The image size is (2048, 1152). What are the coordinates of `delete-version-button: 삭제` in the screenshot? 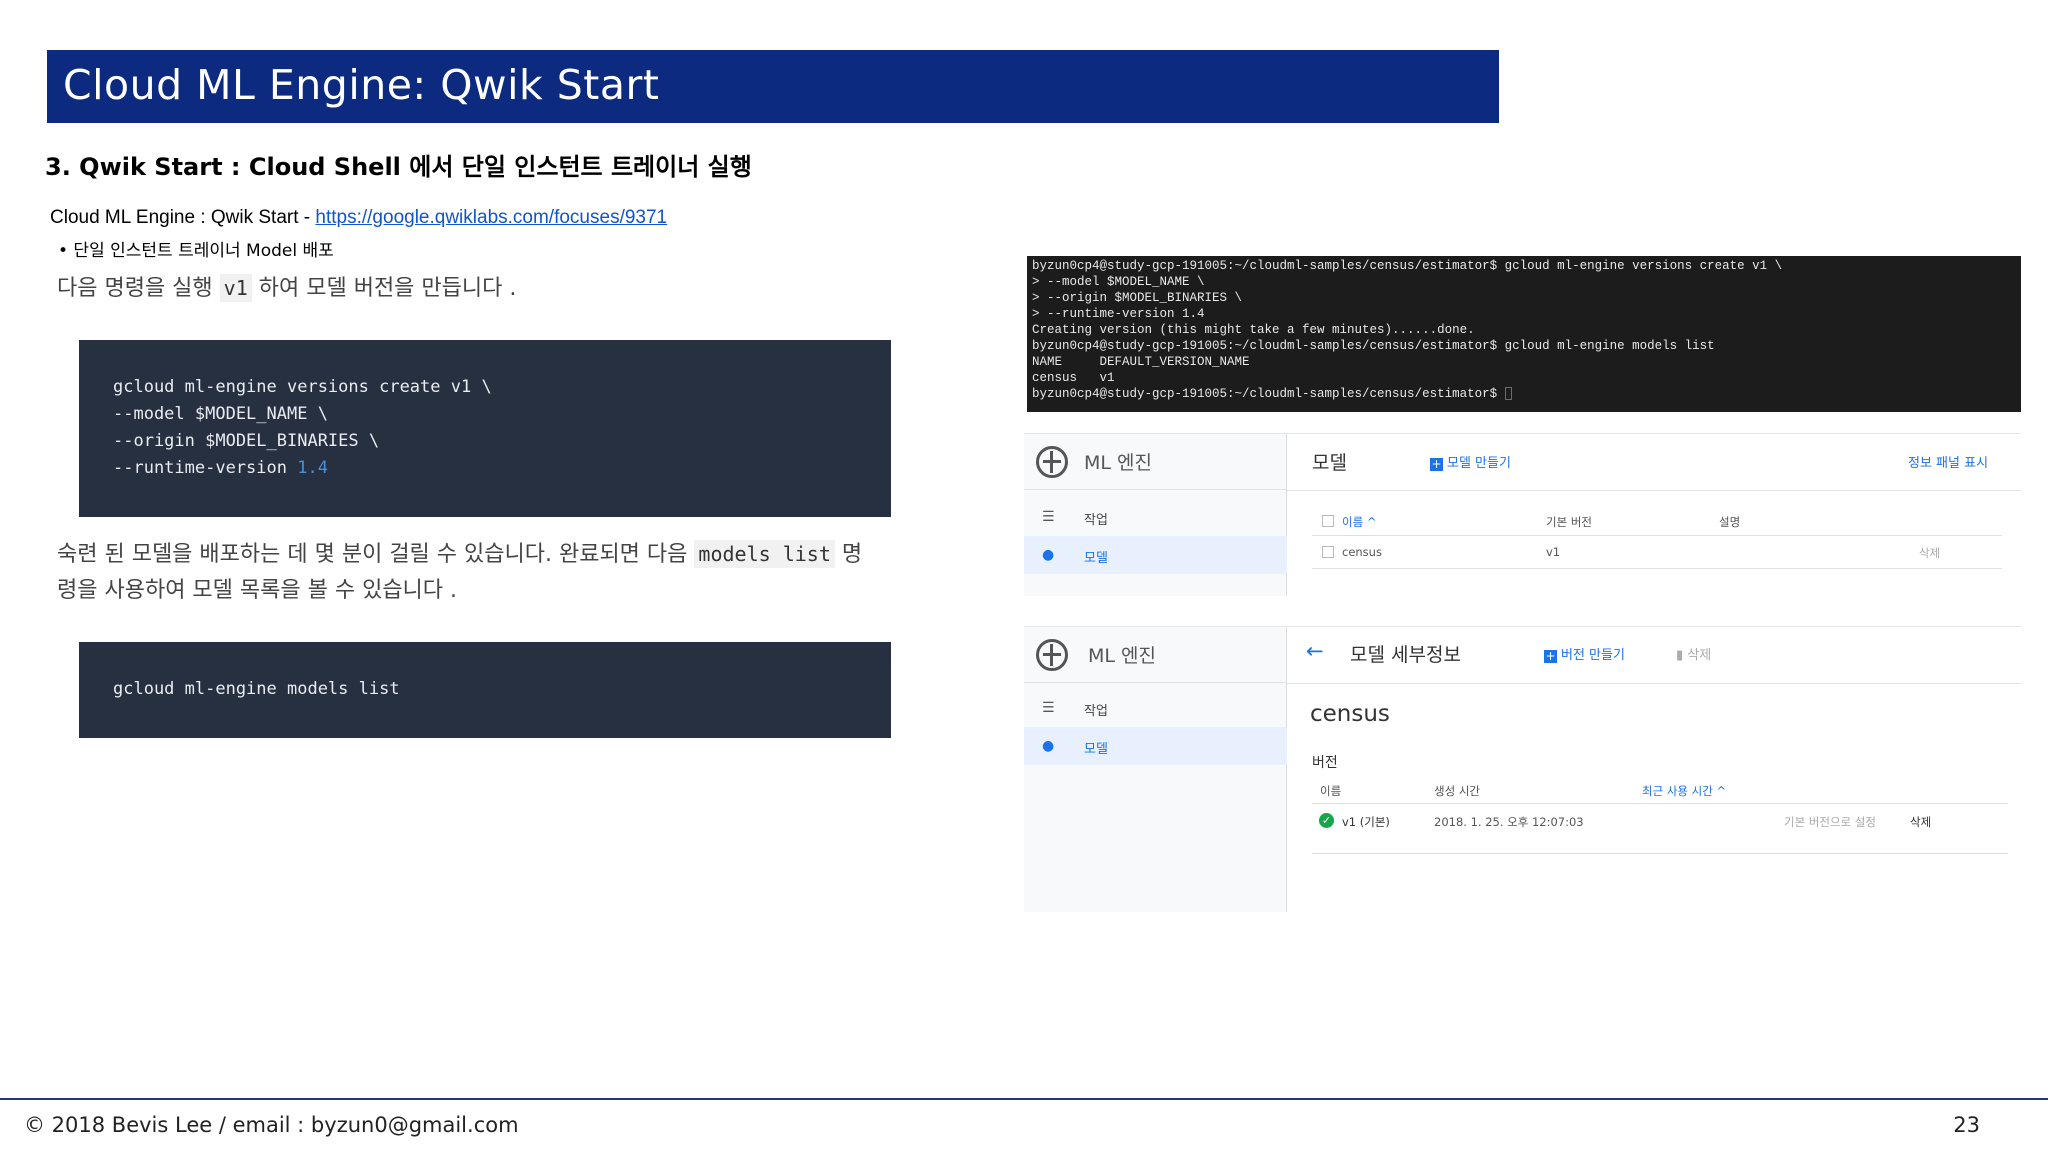 It's located at (1920, 822).